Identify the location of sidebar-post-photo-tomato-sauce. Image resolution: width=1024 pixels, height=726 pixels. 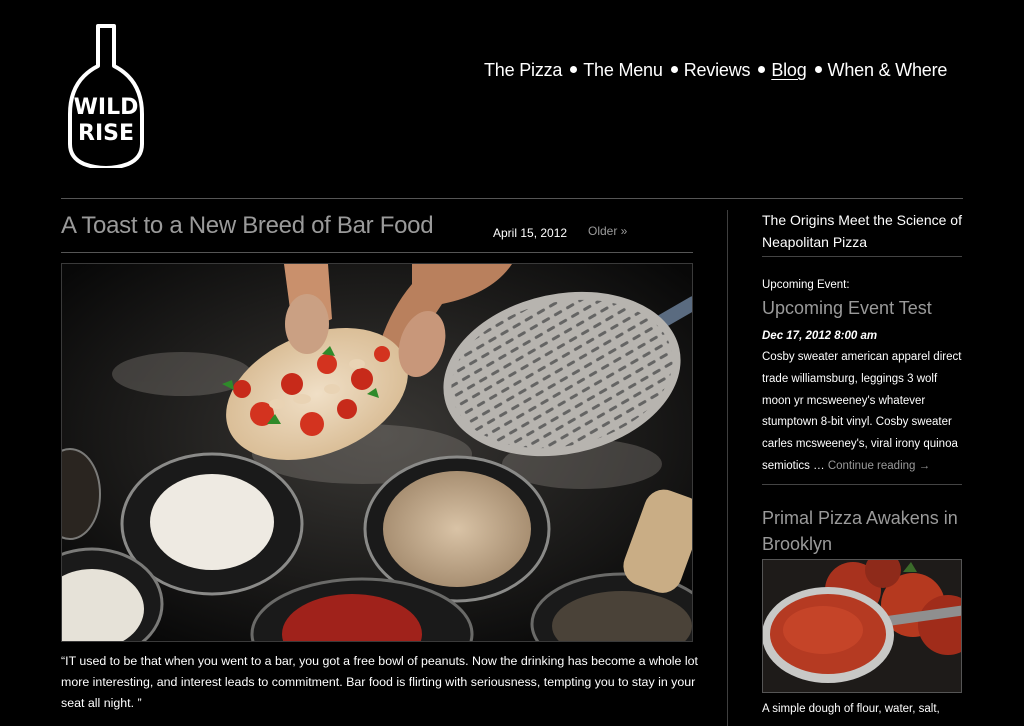
(862, 626).